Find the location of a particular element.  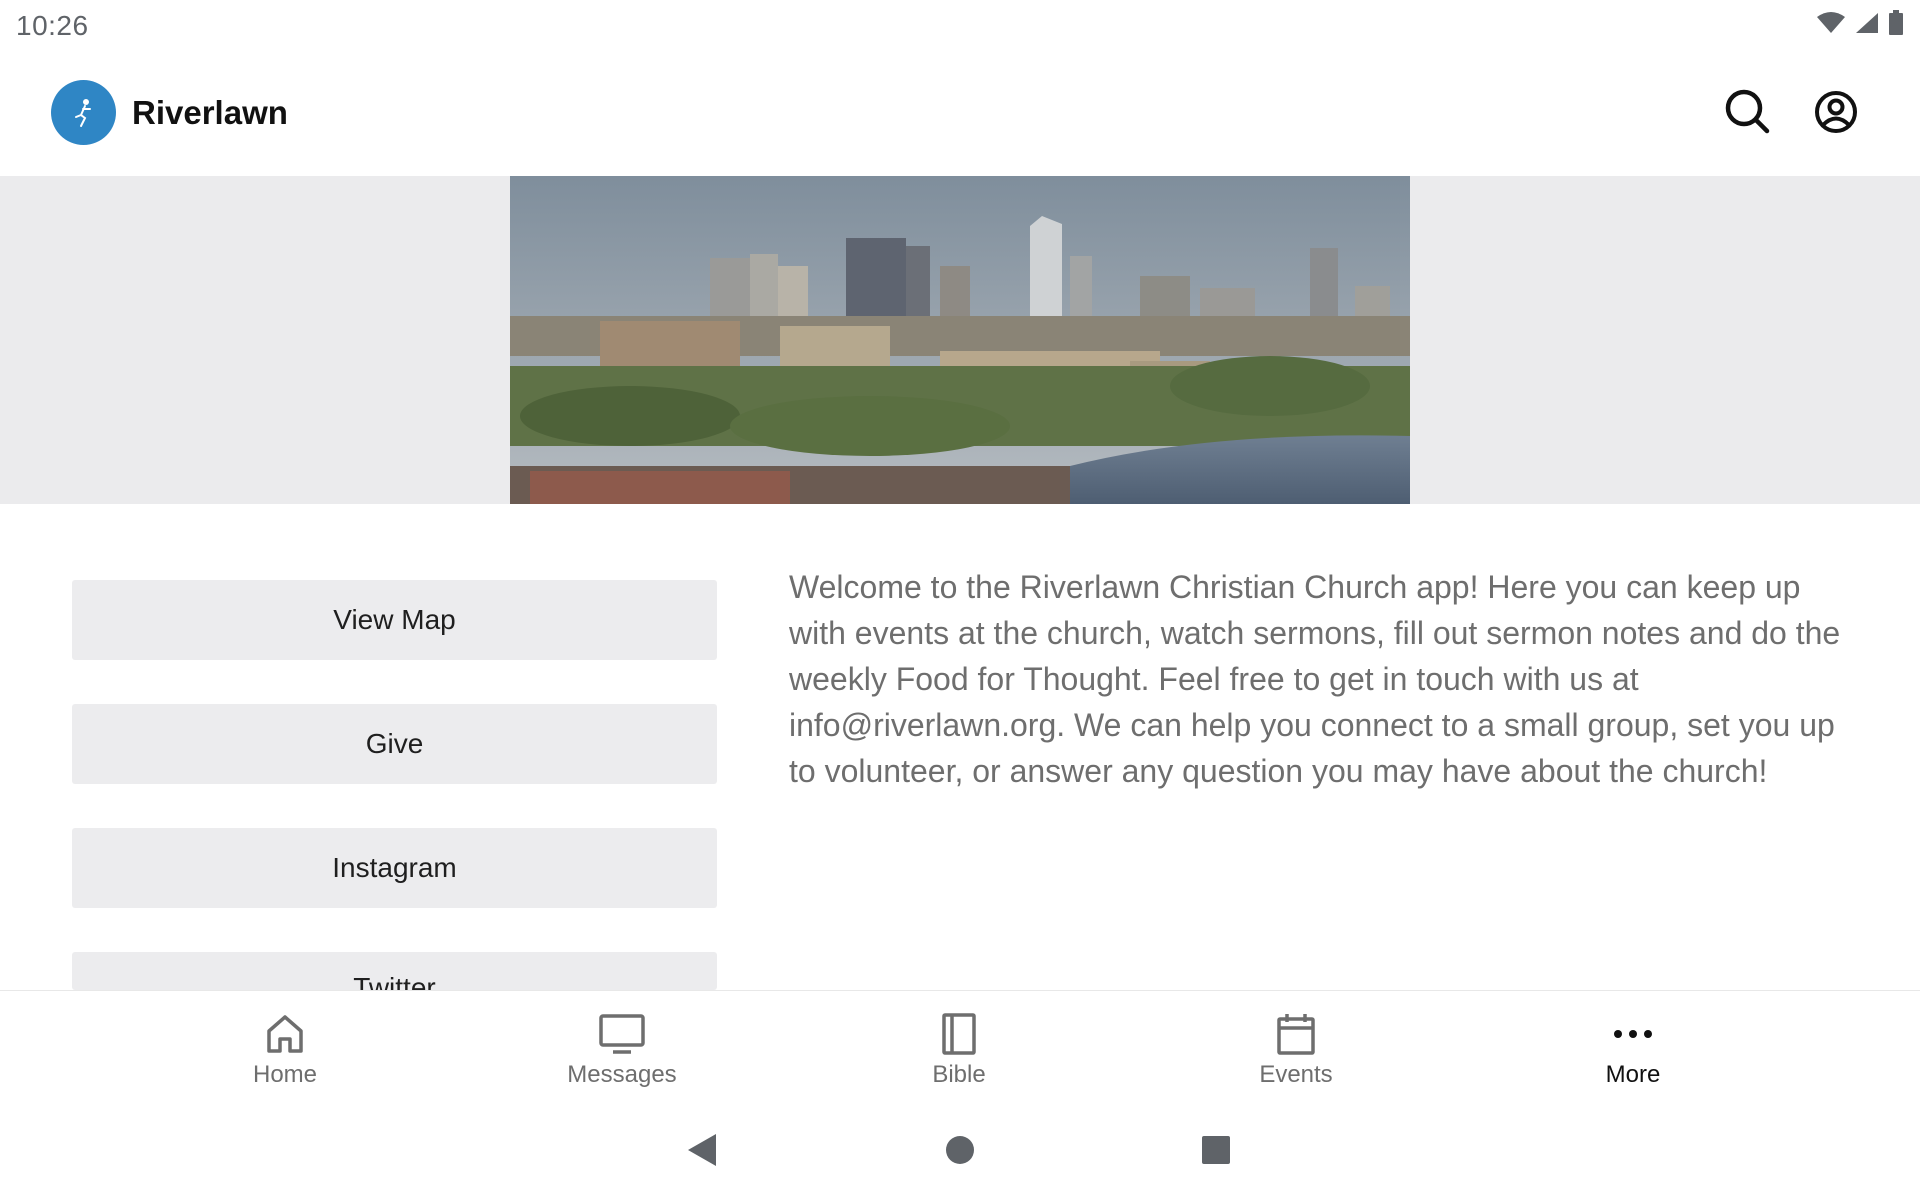

book-icon is located at coordinates (959, 1034).